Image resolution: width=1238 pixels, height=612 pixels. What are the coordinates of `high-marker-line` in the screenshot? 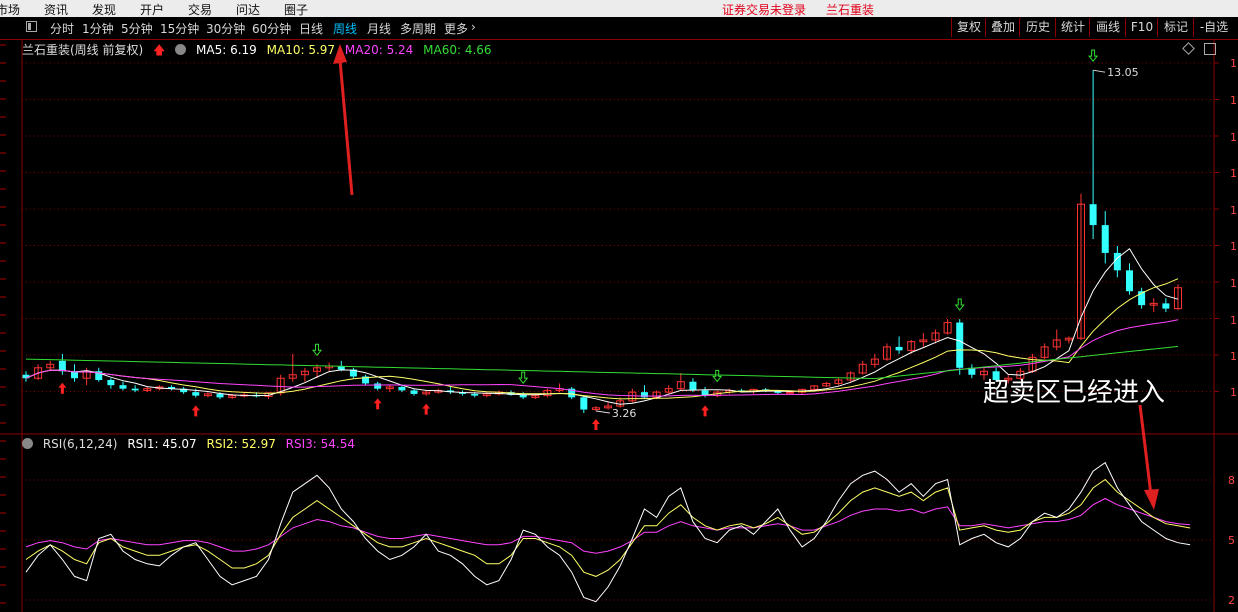 It's located at (1099, 71).